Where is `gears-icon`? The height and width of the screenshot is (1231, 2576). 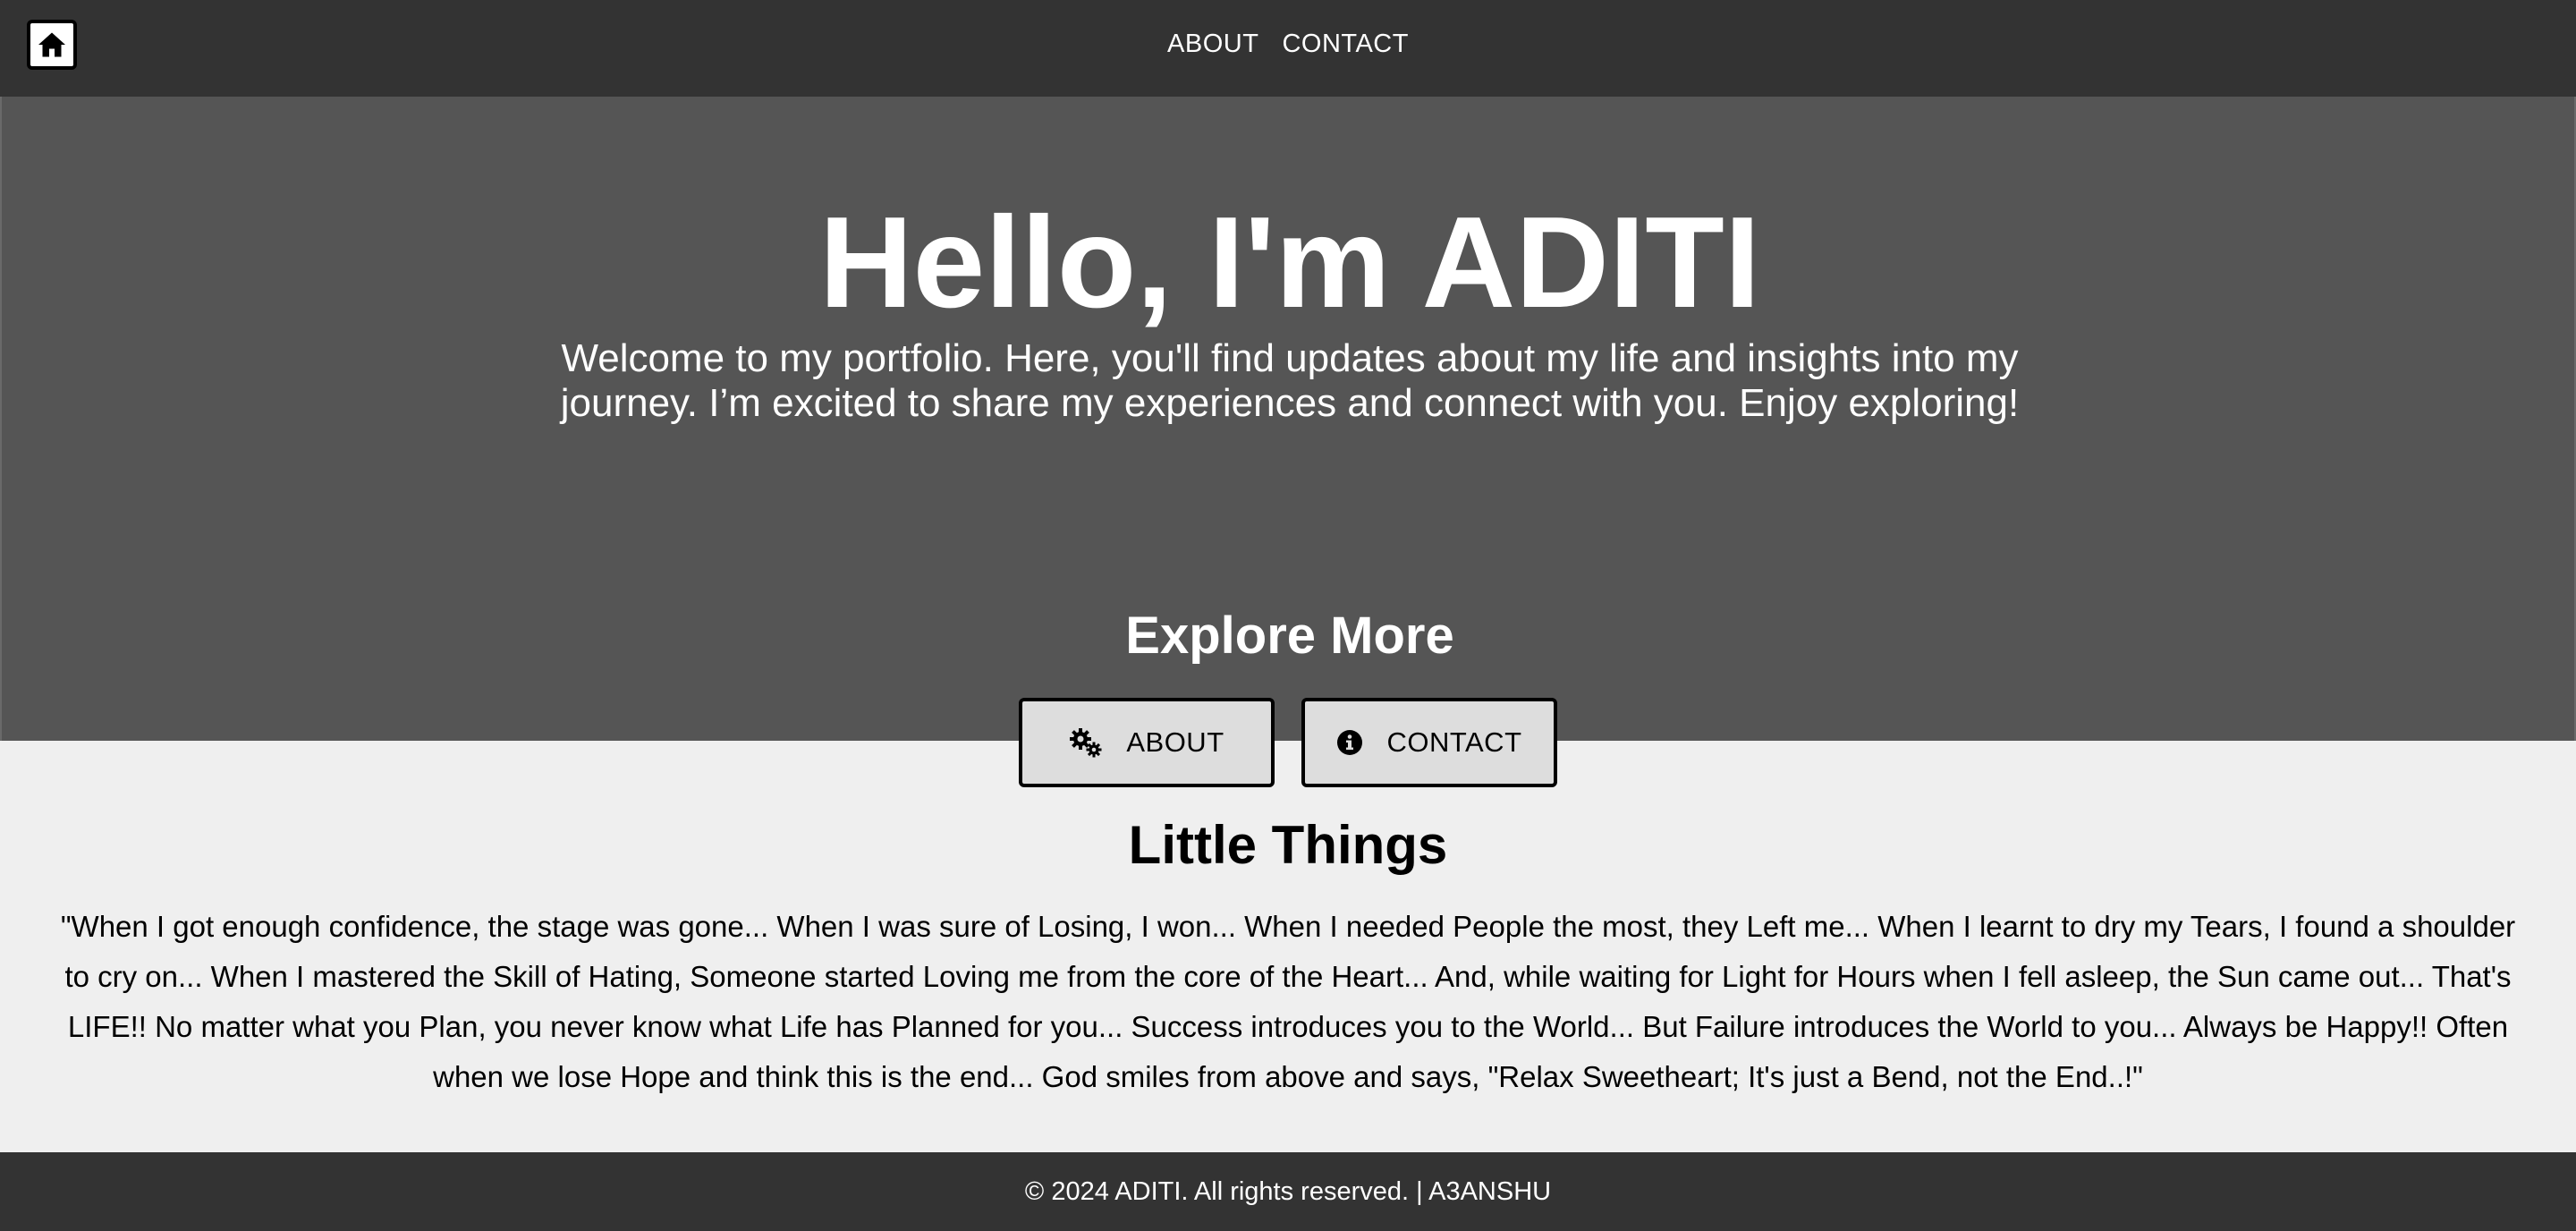
gears-icon is located at coordinates (1086, 742).